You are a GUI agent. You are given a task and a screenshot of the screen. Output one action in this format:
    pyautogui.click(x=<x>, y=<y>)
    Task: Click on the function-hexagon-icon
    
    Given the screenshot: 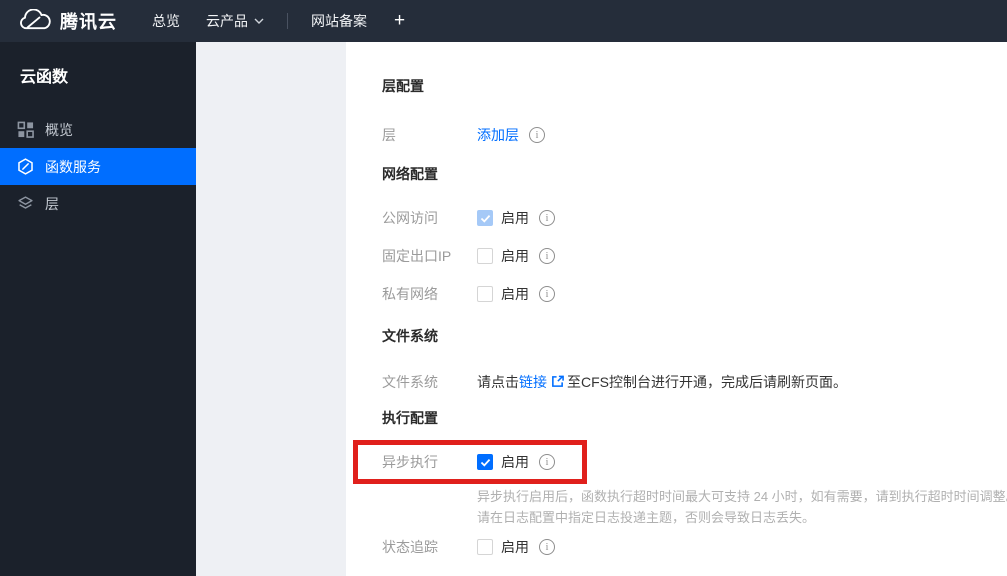 What is the action you would take?
    pyautogui.click(x=25, y=166)
    